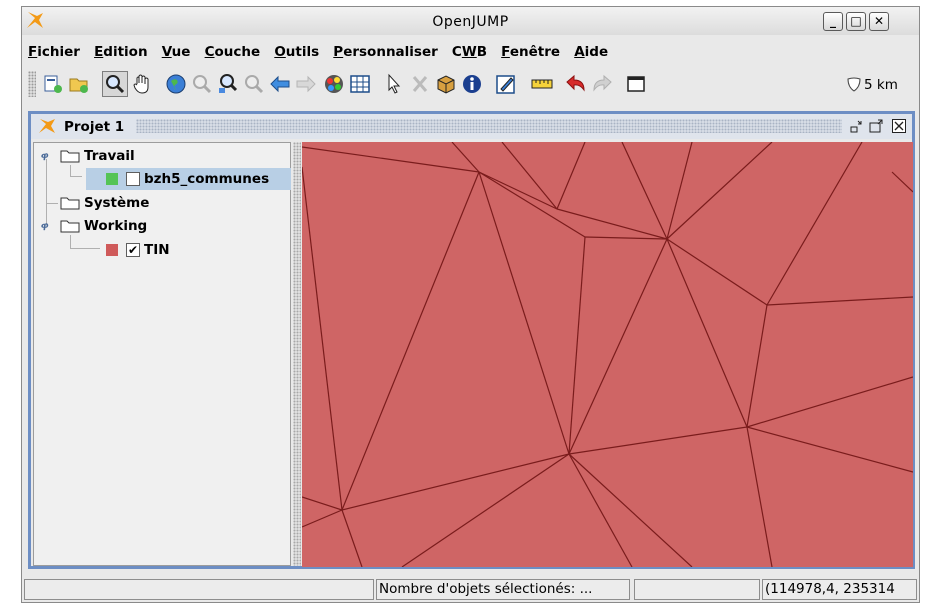 The image size is (925, 603). I want to click on maximize-frame-icon, so click(876, 126).